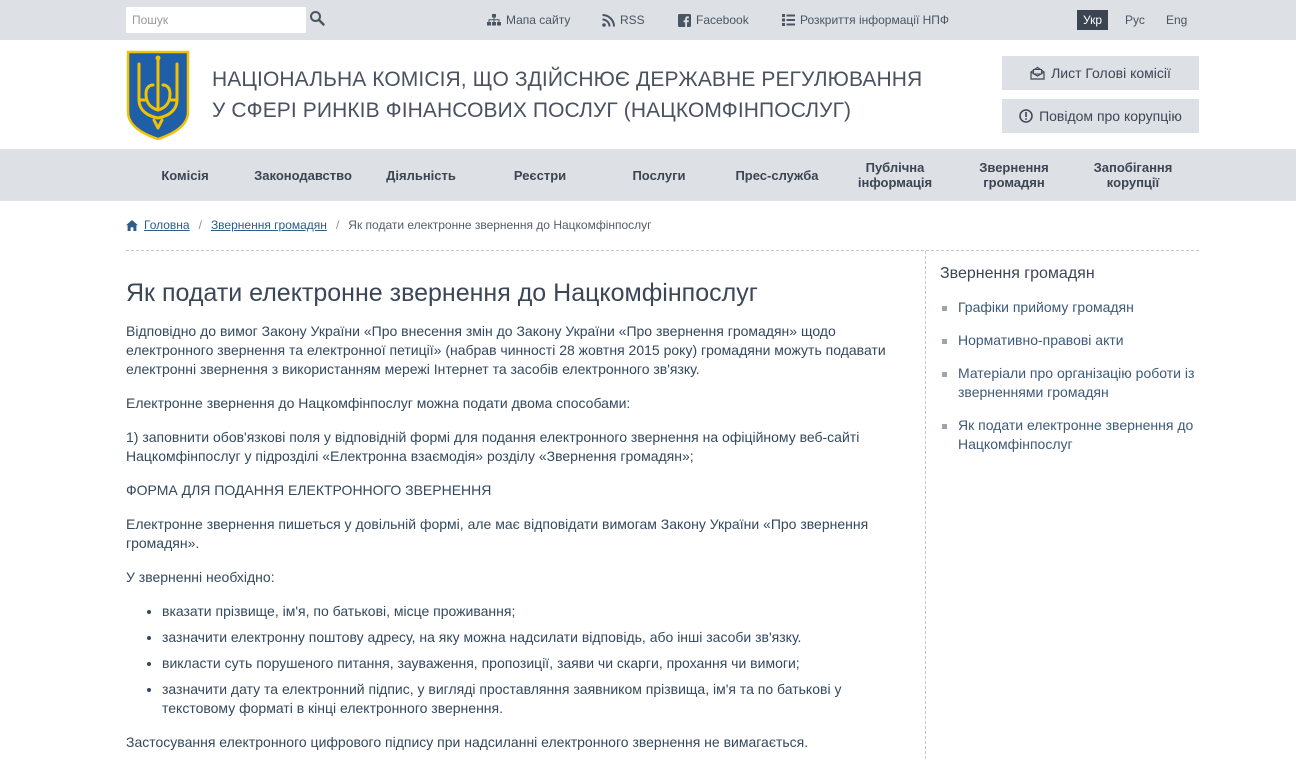  I want to click on nav-public-info-line2: інформація, so click(895, 182).